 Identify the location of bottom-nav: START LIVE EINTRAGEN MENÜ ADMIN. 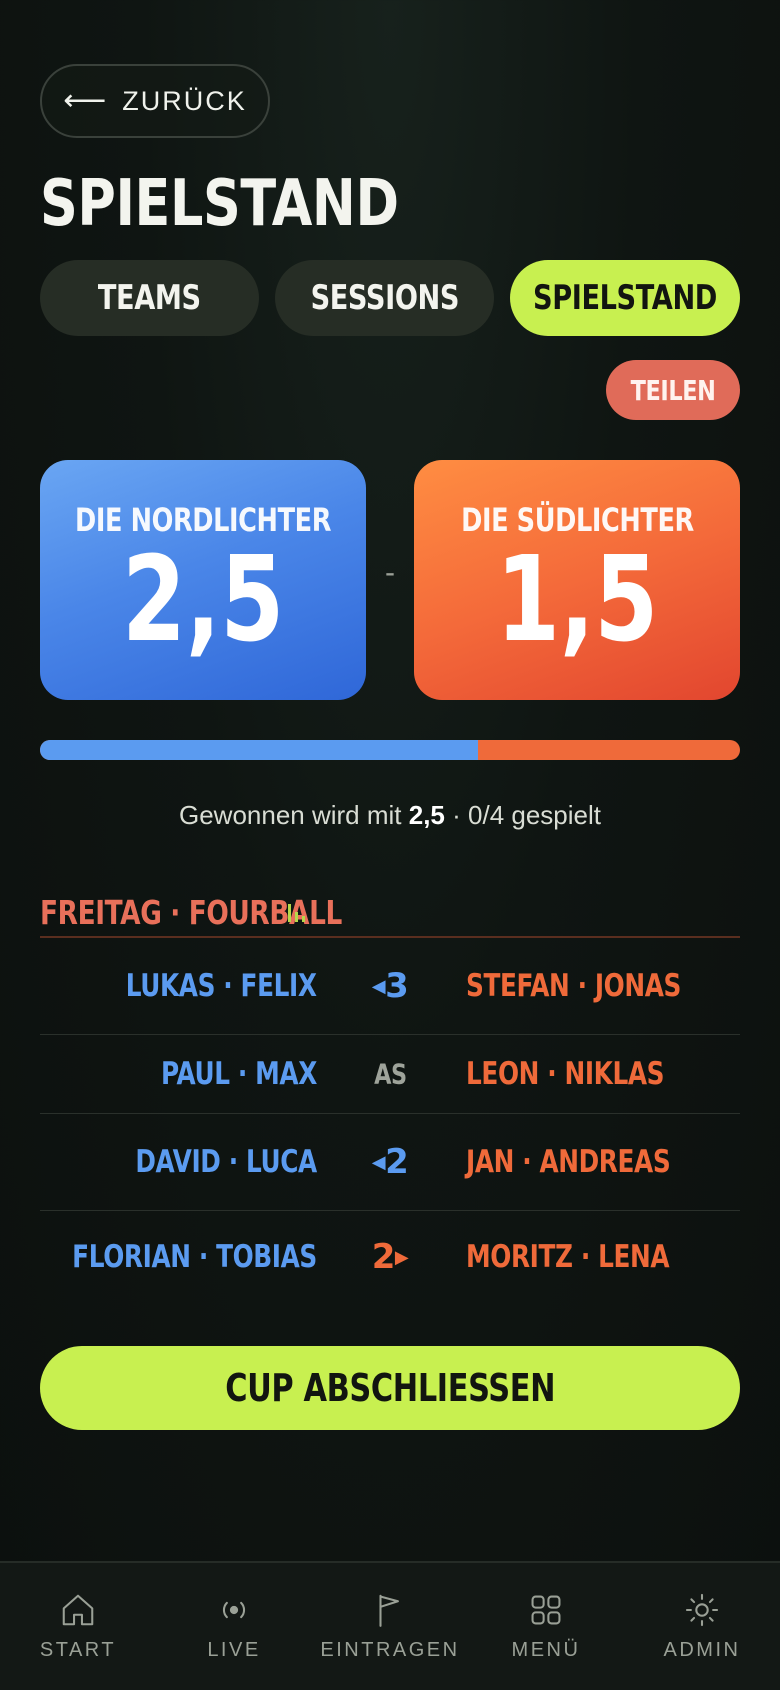
(390, 1625).